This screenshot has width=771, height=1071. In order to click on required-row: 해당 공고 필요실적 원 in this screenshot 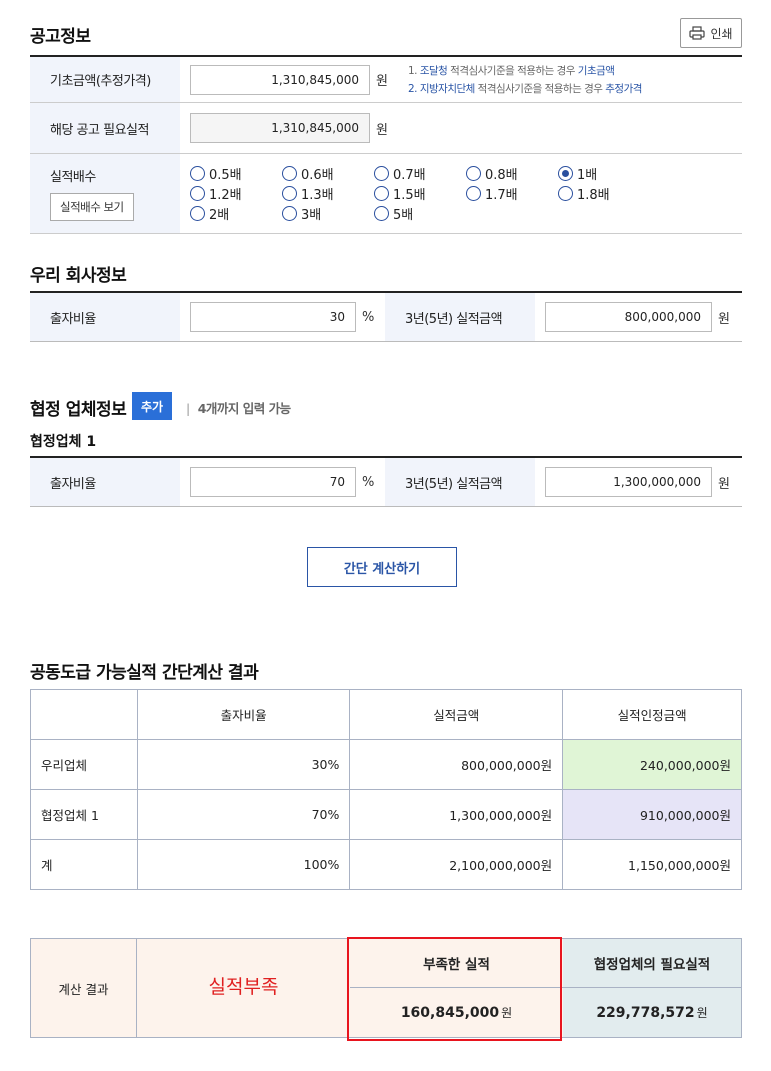, I will do `click(386, 128)`.